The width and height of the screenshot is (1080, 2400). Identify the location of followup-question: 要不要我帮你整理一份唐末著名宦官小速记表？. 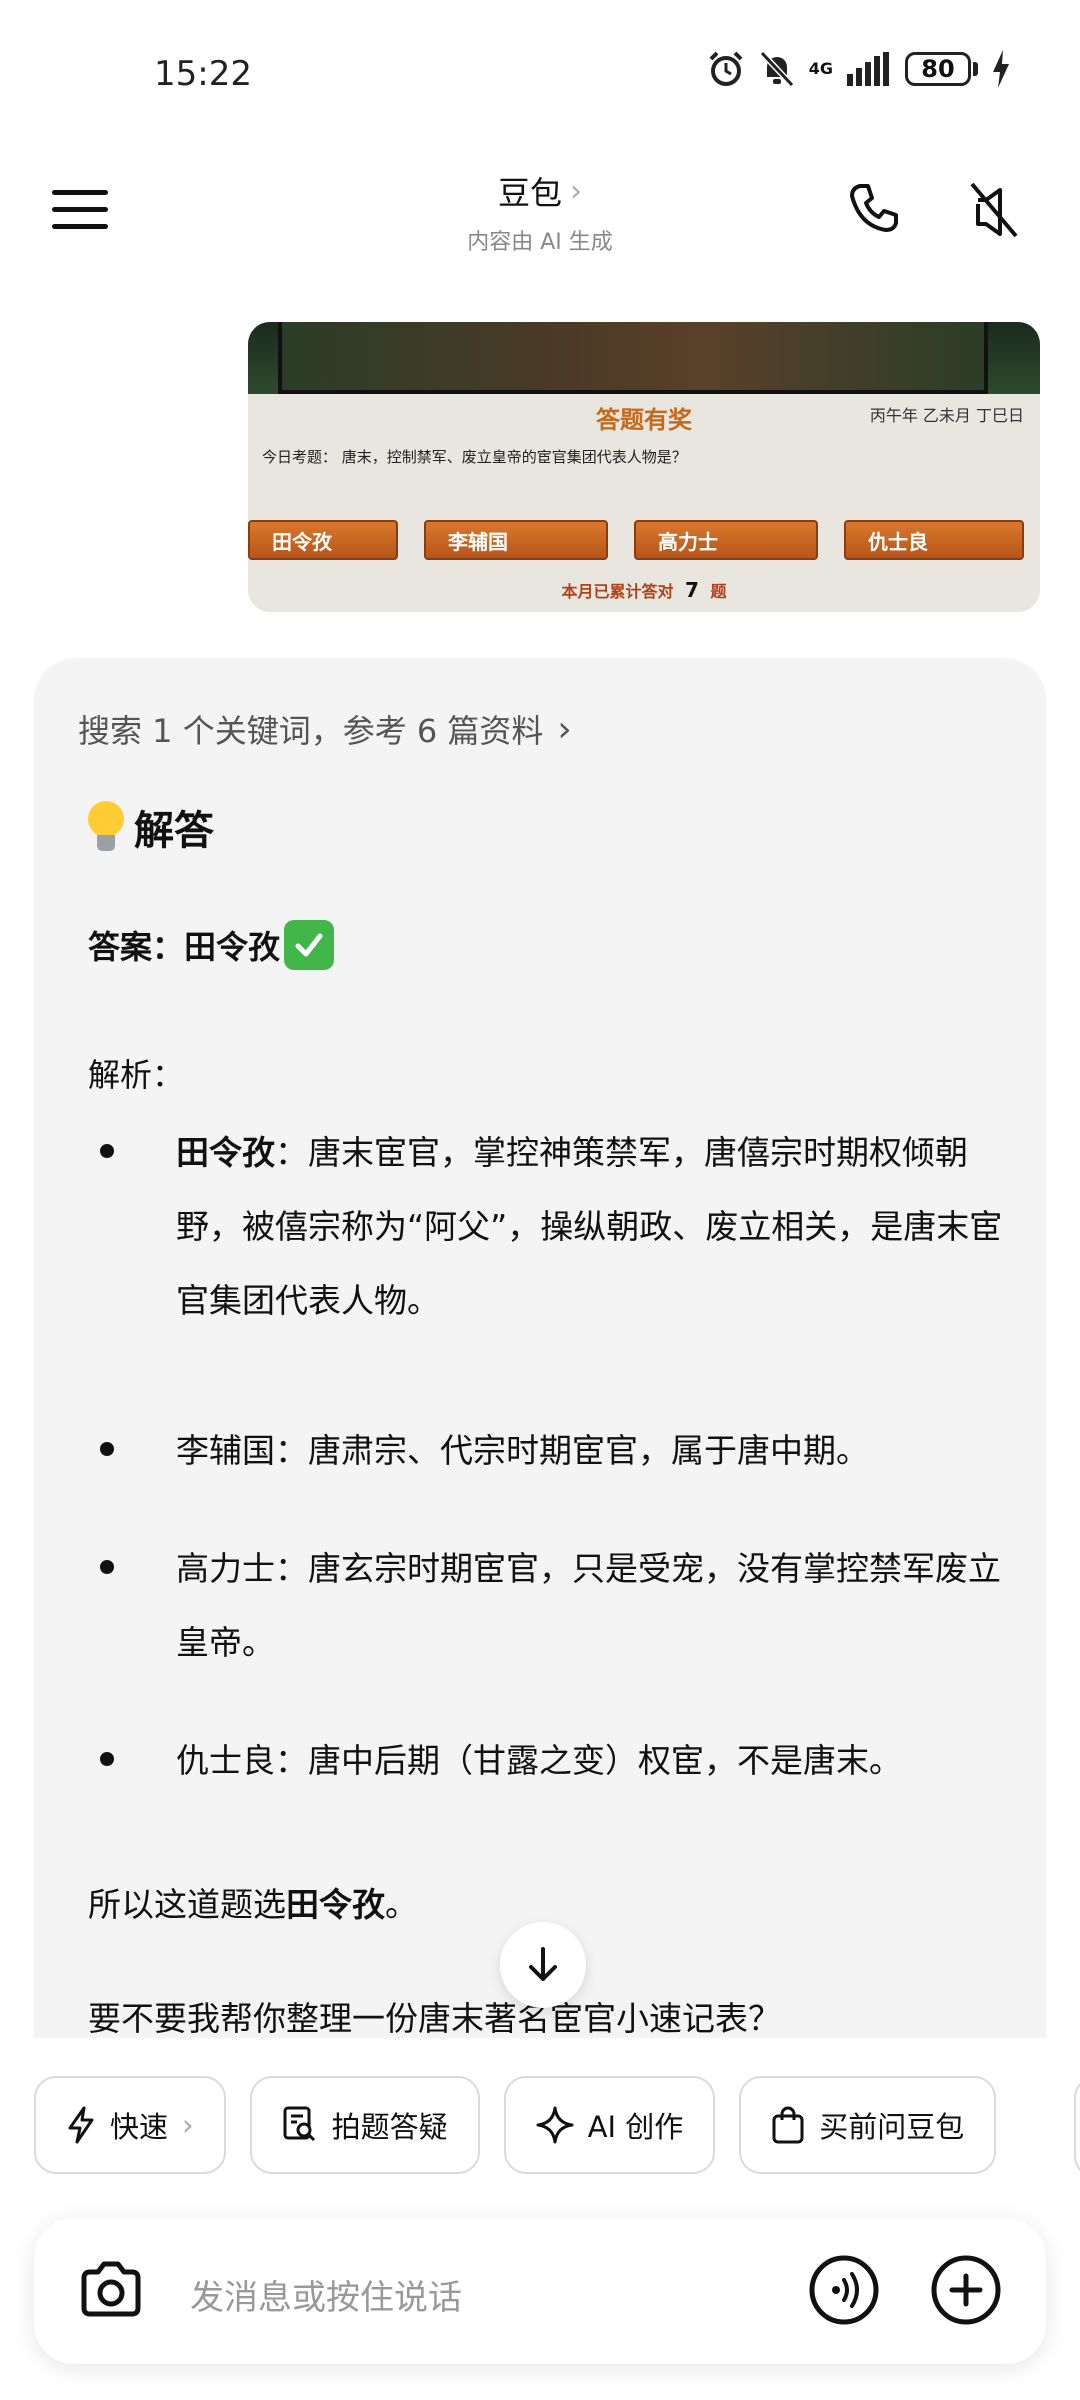
(434, 2018).